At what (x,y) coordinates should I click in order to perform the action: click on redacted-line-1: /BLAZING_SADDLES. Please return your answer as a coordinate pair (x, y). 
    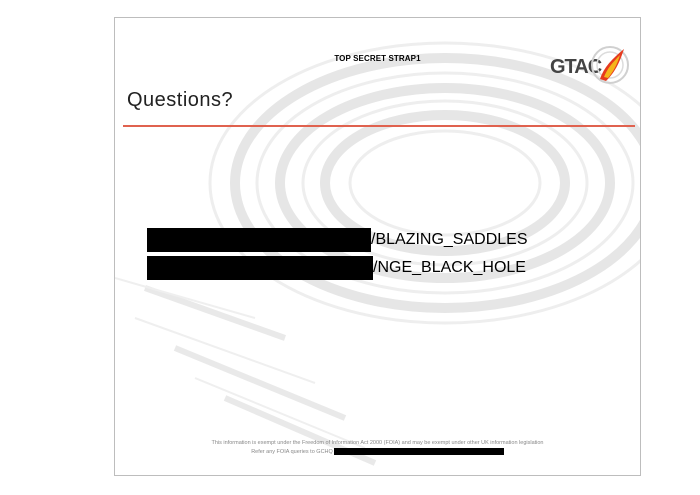
    Looking at the image, I should click on (337, 242).